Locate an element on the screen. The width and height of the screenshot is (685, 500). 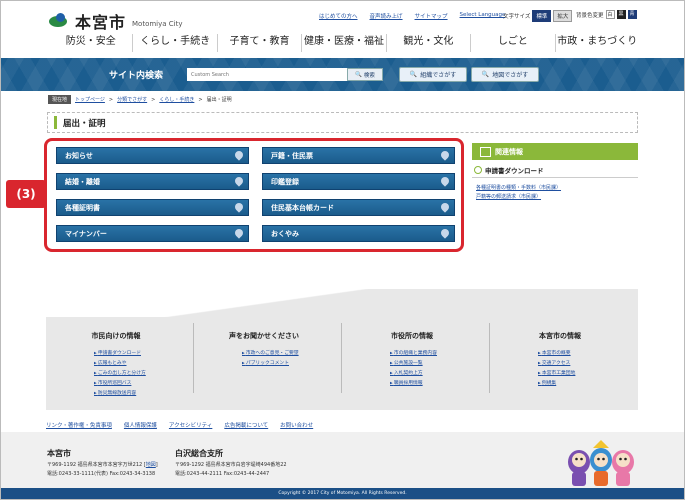
footer-link-accessibility: アクセシビリティ is located at coordinates (190, 425).